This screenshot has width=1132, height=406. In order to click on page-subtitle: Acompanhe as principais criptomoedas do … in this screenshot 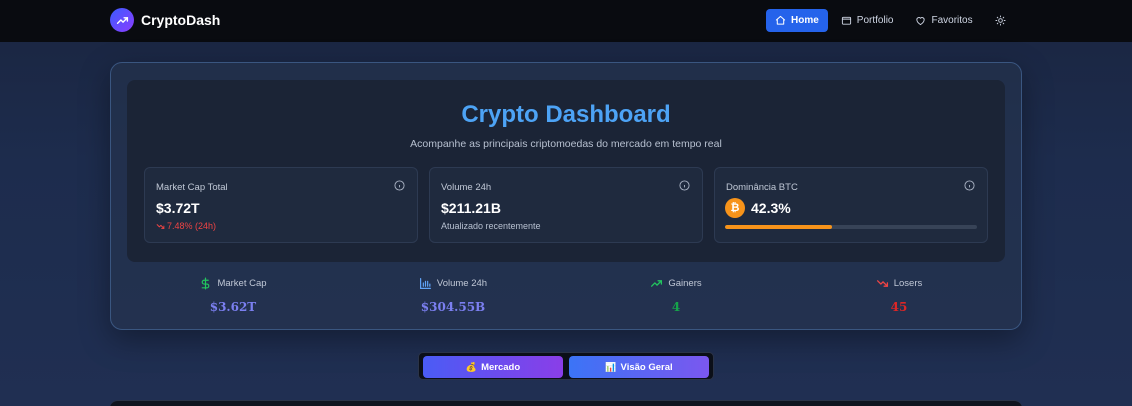, I will do `click(566, 144)`.